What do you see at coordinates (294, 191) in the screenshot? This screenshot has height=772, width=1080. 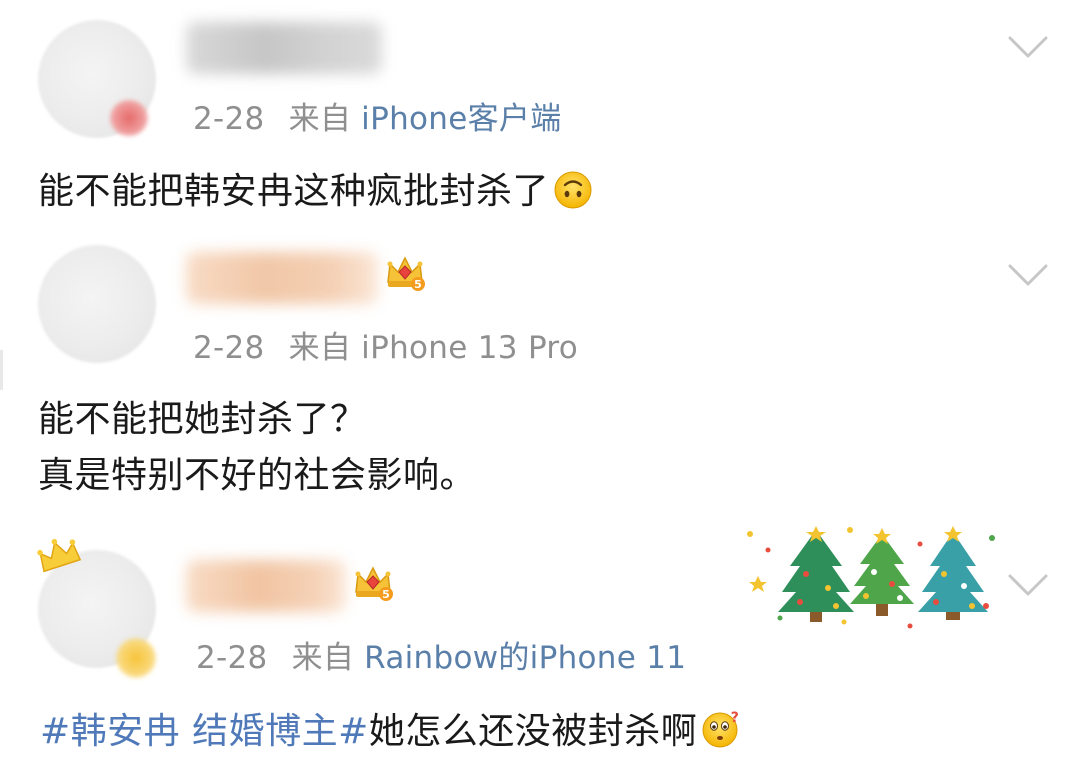 I see `comment-text-line: 能不能把韩安冉这种疯批封杀了` at bounding box center [294, 191].